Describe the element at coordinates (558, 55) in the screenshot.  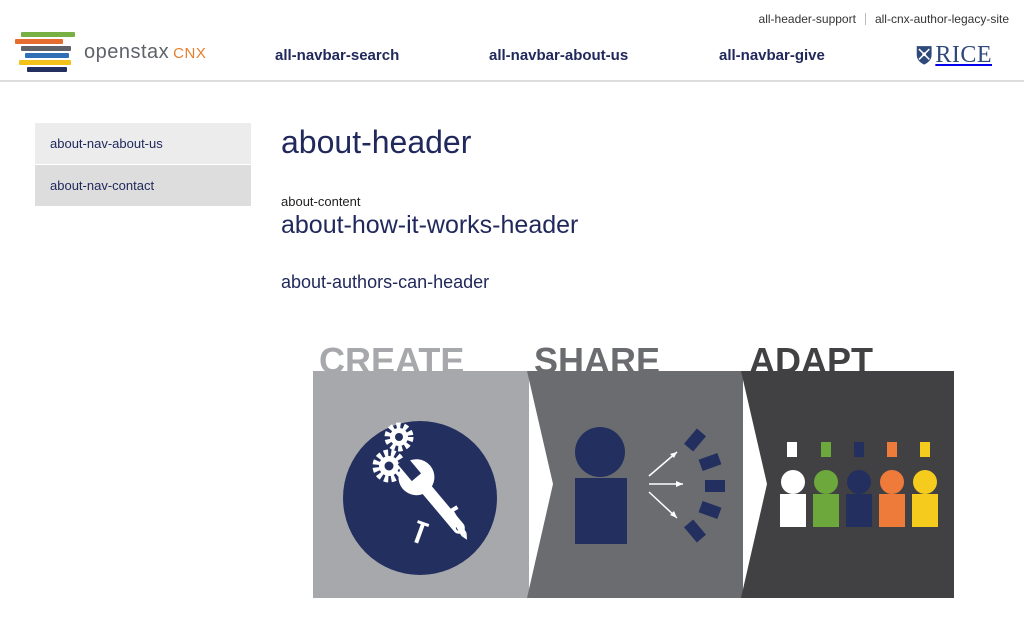
I see `navbar-about-us-link: all-navbar-about-us` at that location.